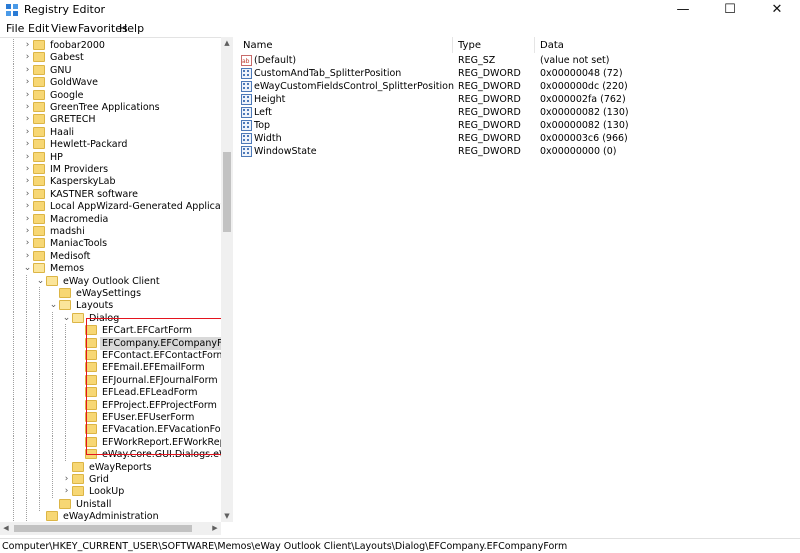  Describe the element at coordinates (116, 256) in the screenshot. I see `tree-item: › Medisoft` at that location.